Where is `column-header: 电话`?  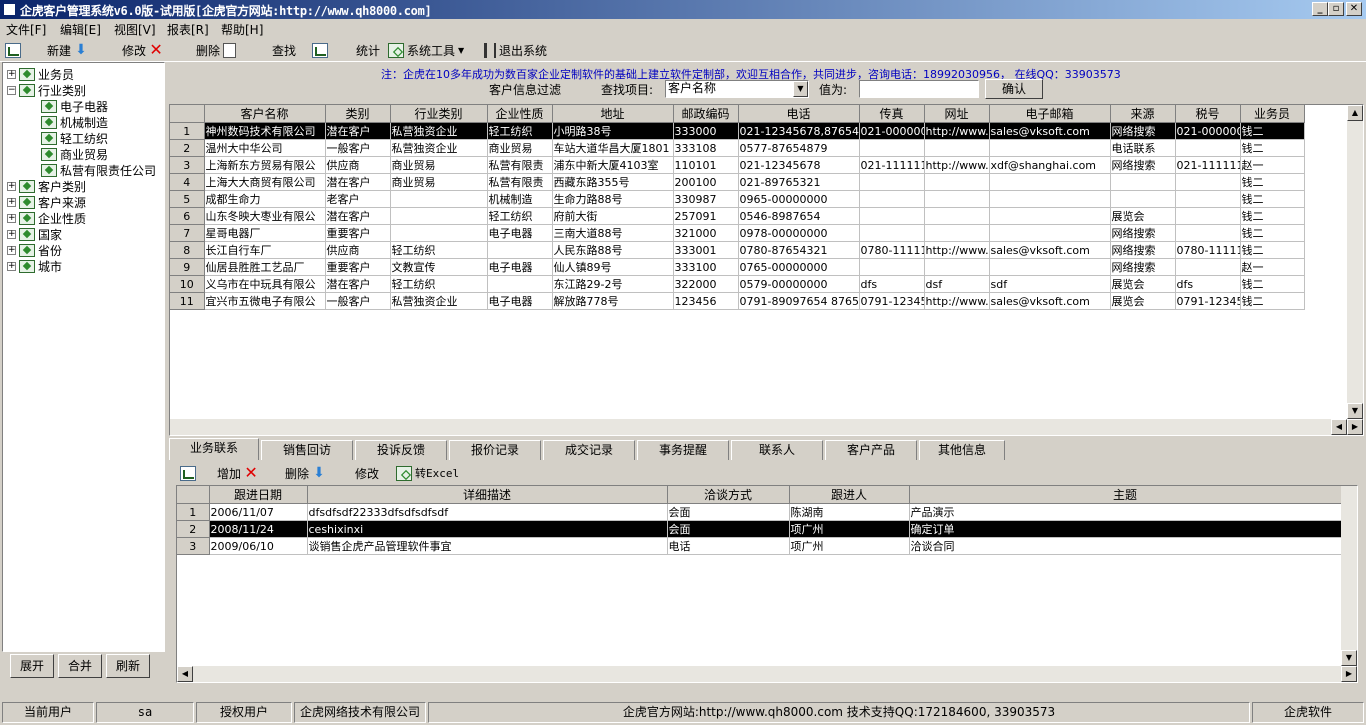 column-header: 电话 is located at coordinates (799, 114).